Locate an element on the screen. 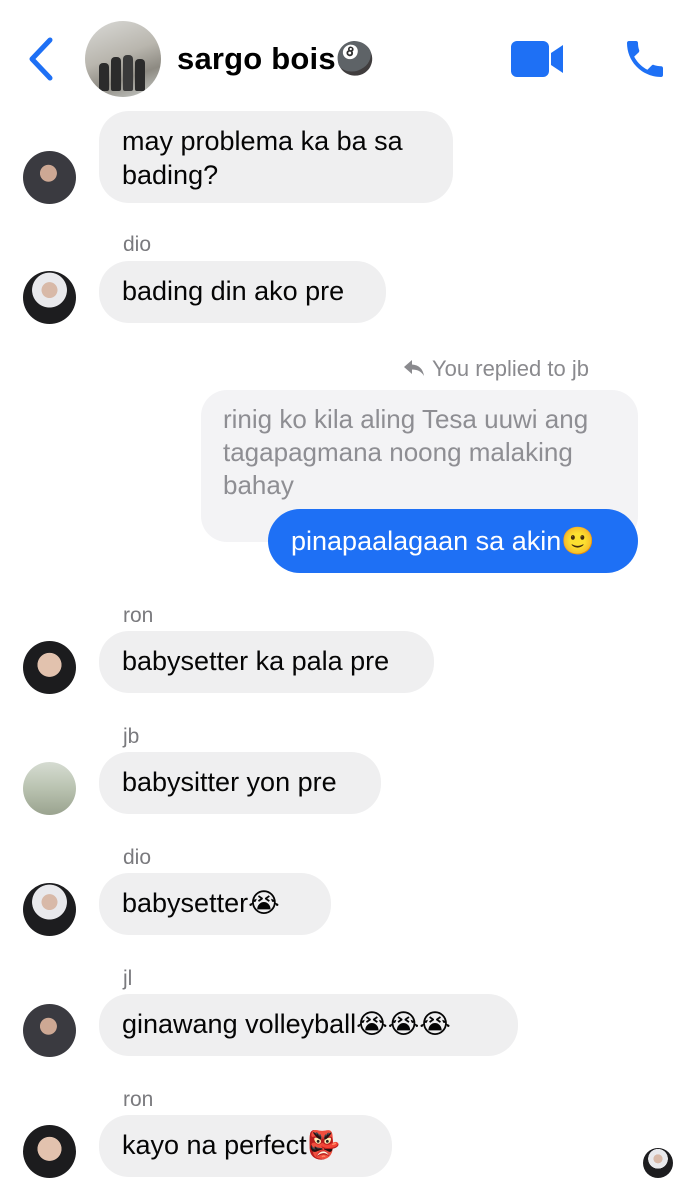  back-button is located at coordinates (42, 59).